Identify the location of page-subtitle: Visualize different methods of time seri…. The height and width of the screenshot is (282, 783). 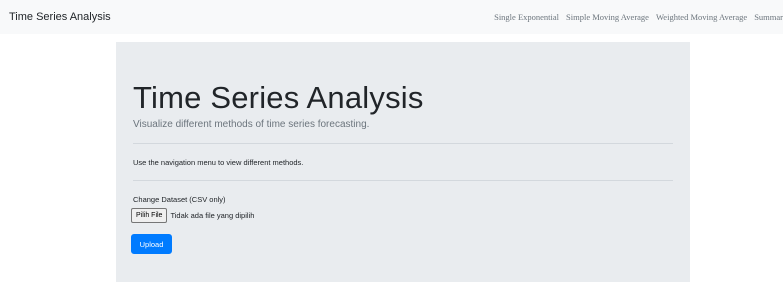
(251, 124).